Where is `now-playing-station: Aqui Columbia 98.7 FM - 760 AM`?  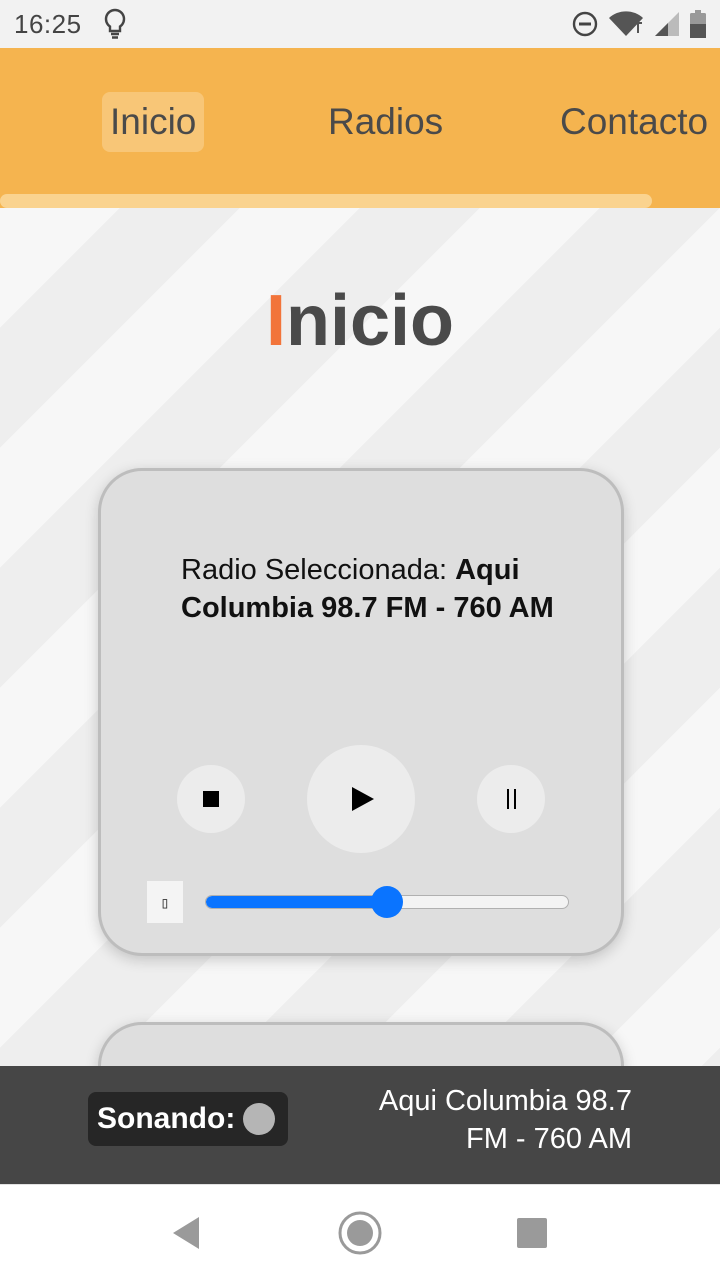 now-playing-station: Aqui Columbia 98.7 FM - 760 AM is located at coordinates (505, 1120).